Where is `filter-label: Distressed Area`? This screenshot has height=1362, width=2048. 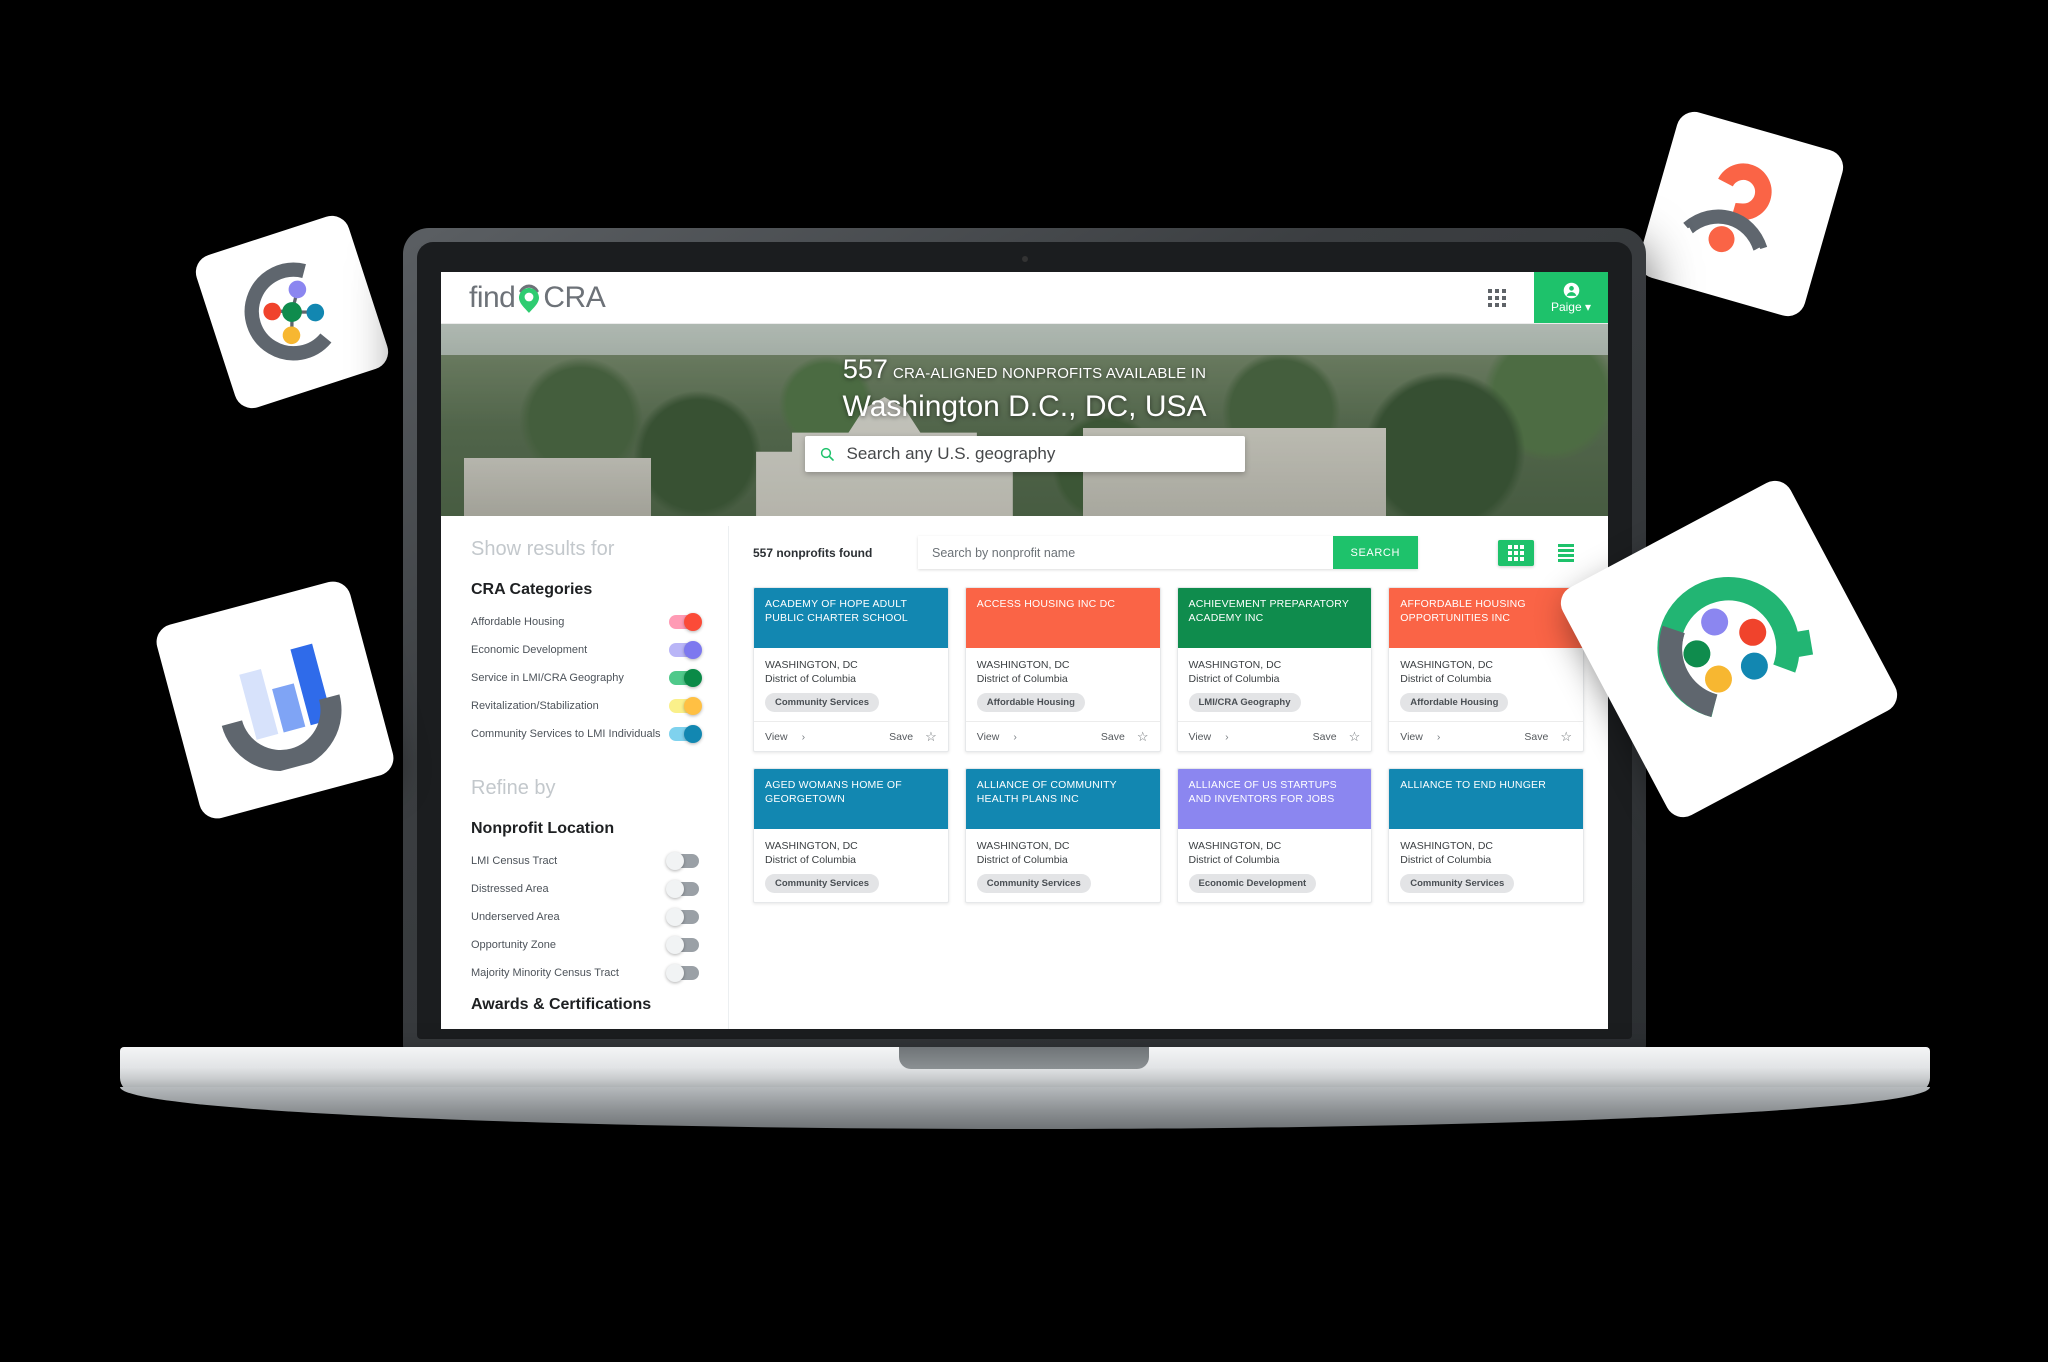
filter-label: Distressed Area is located at coordinates (510, 889).